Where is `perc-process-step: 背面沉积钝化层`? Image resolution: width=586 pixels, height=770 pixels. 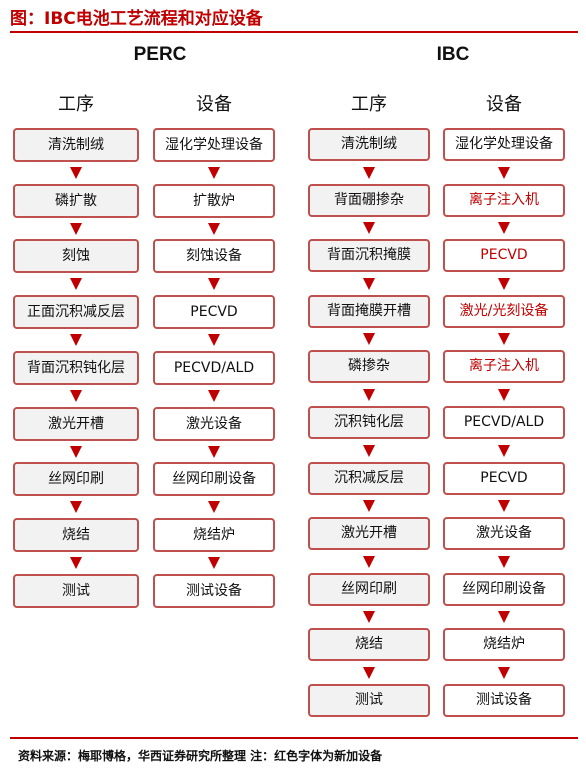
perc-process-step: 背面沉积钝化层 is located at coordinates (76, 368).